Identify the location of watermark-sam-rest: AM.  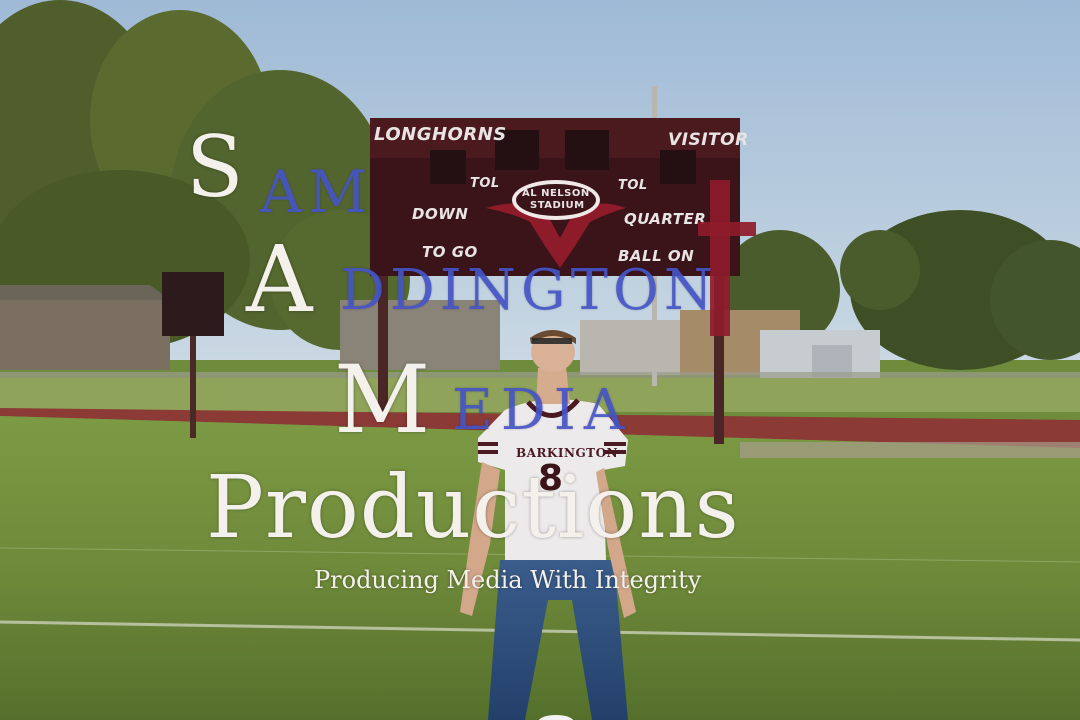
(317, 192).